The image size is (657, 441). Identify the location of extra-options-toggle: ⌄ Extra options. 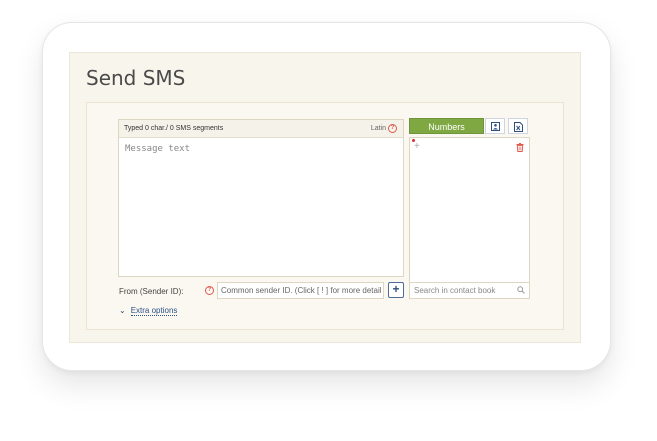
(148, 311).